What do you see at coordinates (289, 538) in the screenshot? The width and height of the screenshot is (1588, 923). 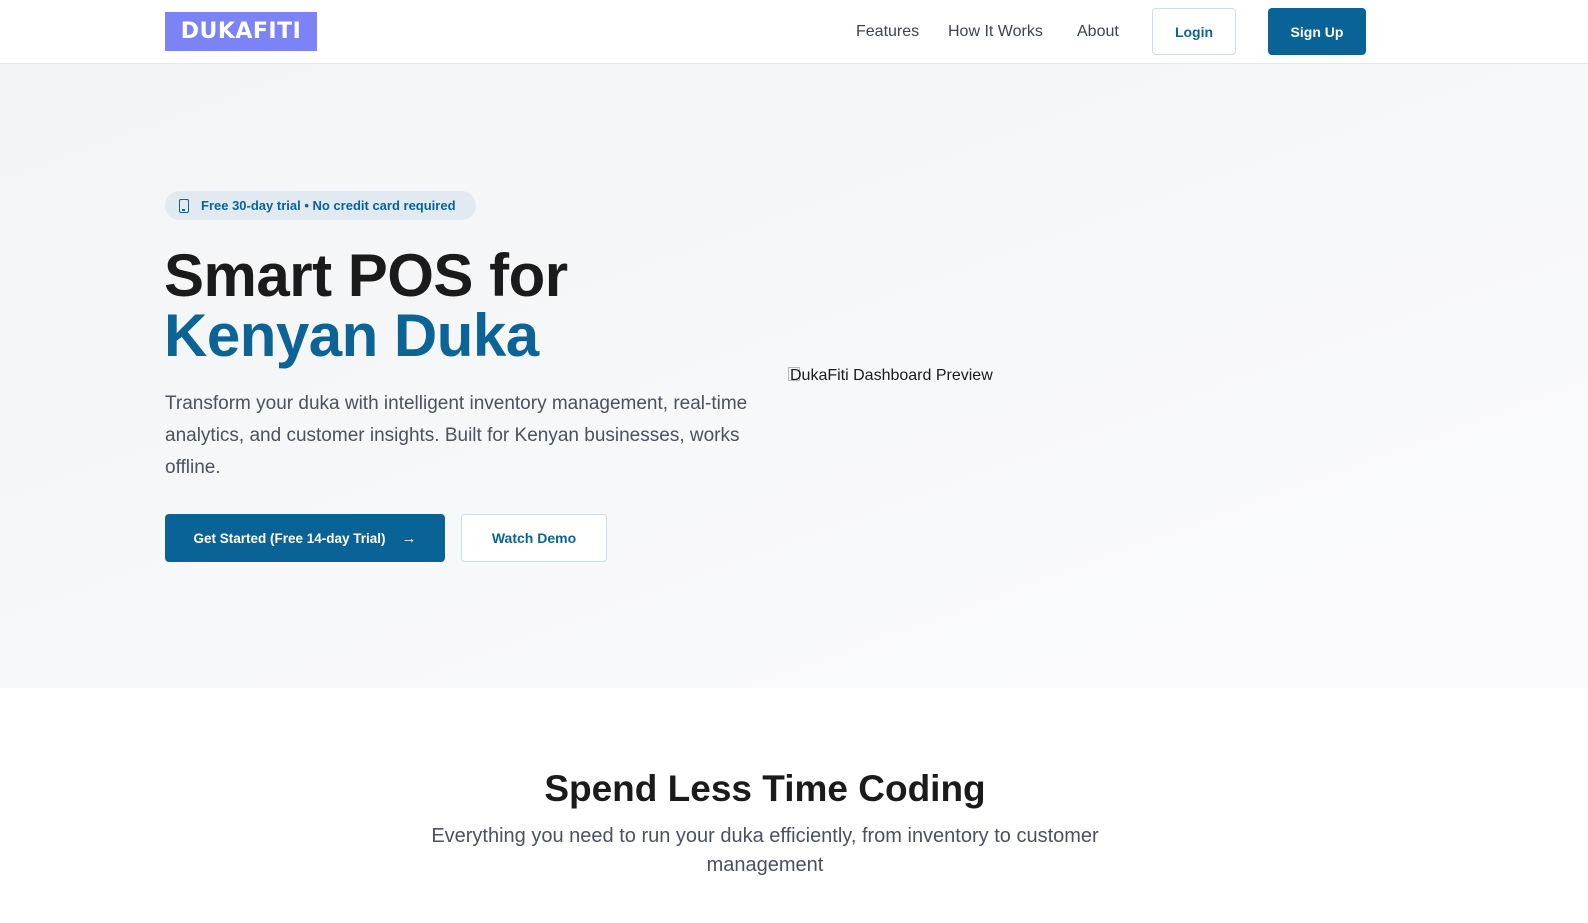 I see `get-started-label: Get Started (Free 14-day Trial)` at bounding box center [289, 538].